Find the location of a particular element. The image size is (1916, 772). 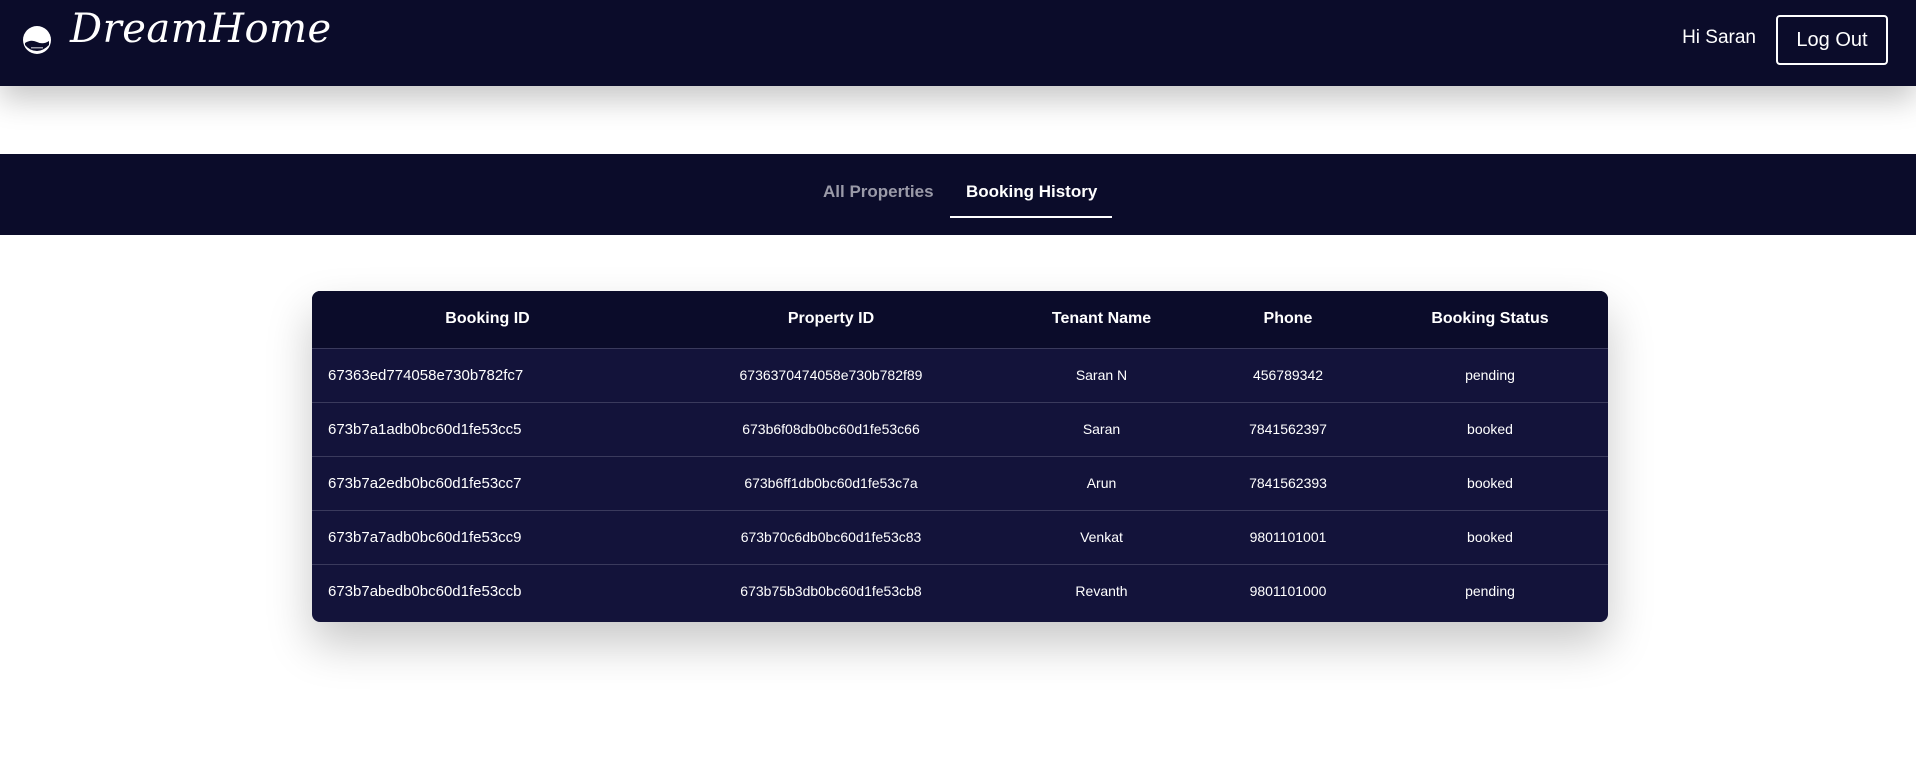

tenant-name-cell: Saran is located at coordinates (1101, 429).